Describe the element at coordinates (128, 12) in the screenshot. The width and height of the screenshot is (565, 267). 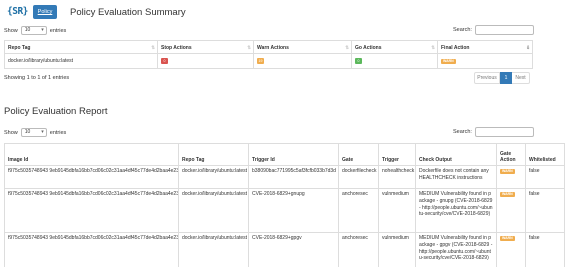
I see `page-title: Policy Evaluation Summary` at that location.